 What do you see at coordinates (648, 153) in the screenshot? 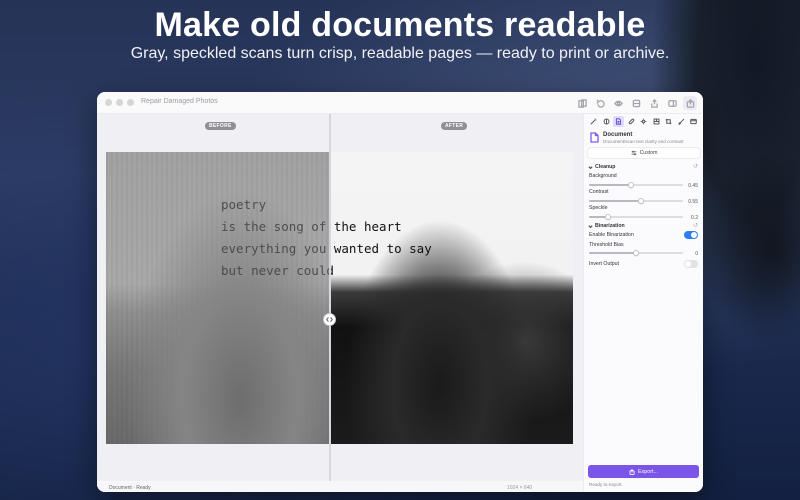
I see `custom-preset-label: Custom` at bounding box center [648, 153].